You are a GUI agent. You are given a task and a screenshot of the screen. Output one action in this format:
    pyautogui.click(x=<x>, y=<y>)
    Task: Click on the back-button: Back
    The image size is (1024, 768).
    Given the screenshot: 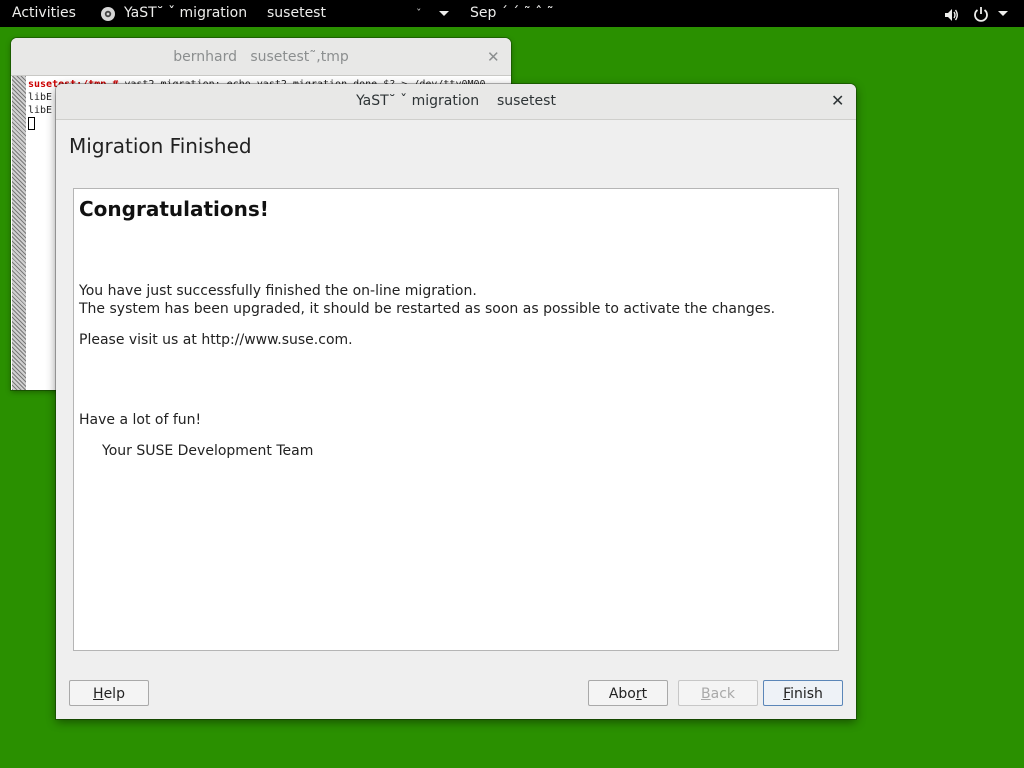 What is the action you would take?
    pyautogui.click(x=718, y=693)
    